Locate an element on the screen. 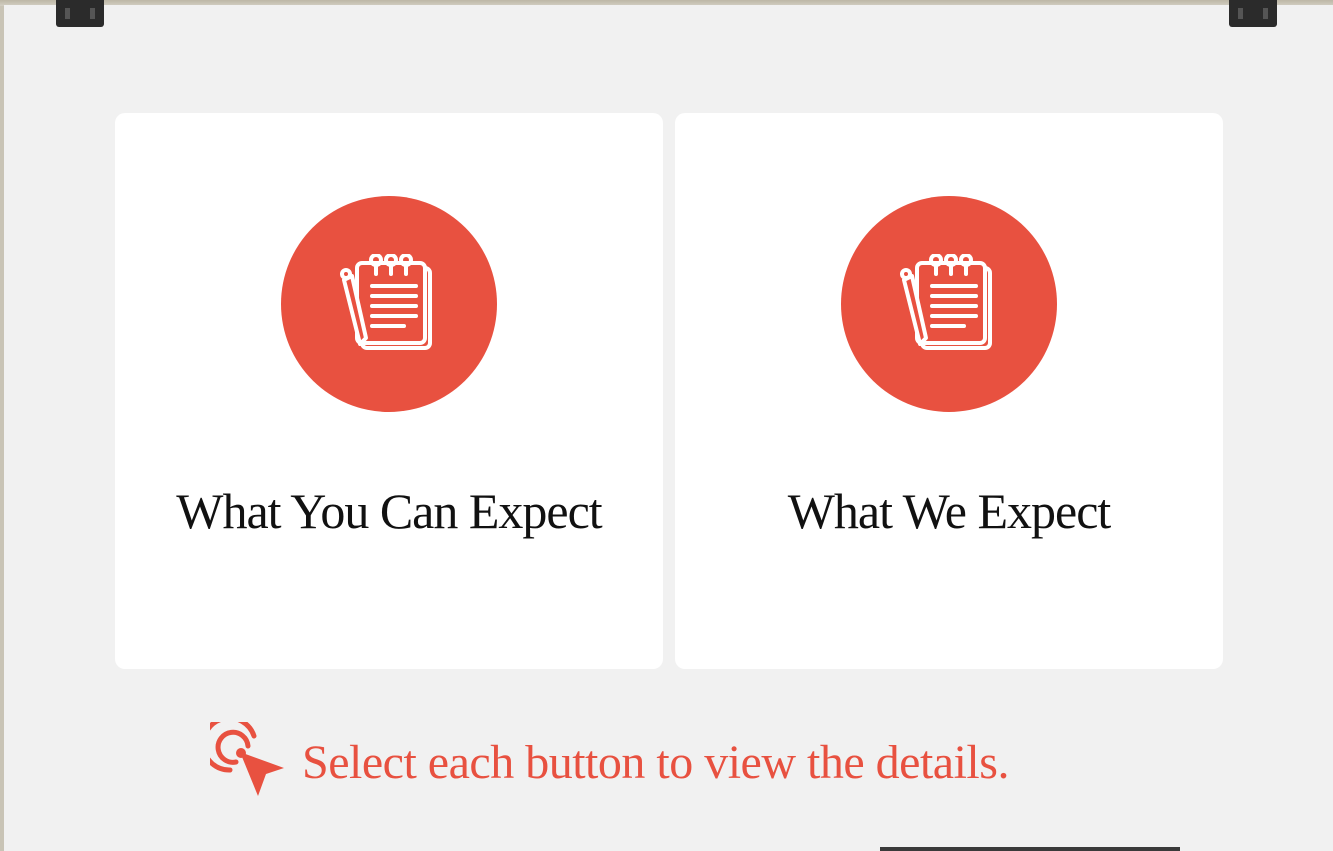 The width and height of the screenshot is (1333, 851). binder-clip-left is located at coordinates (80, 13).